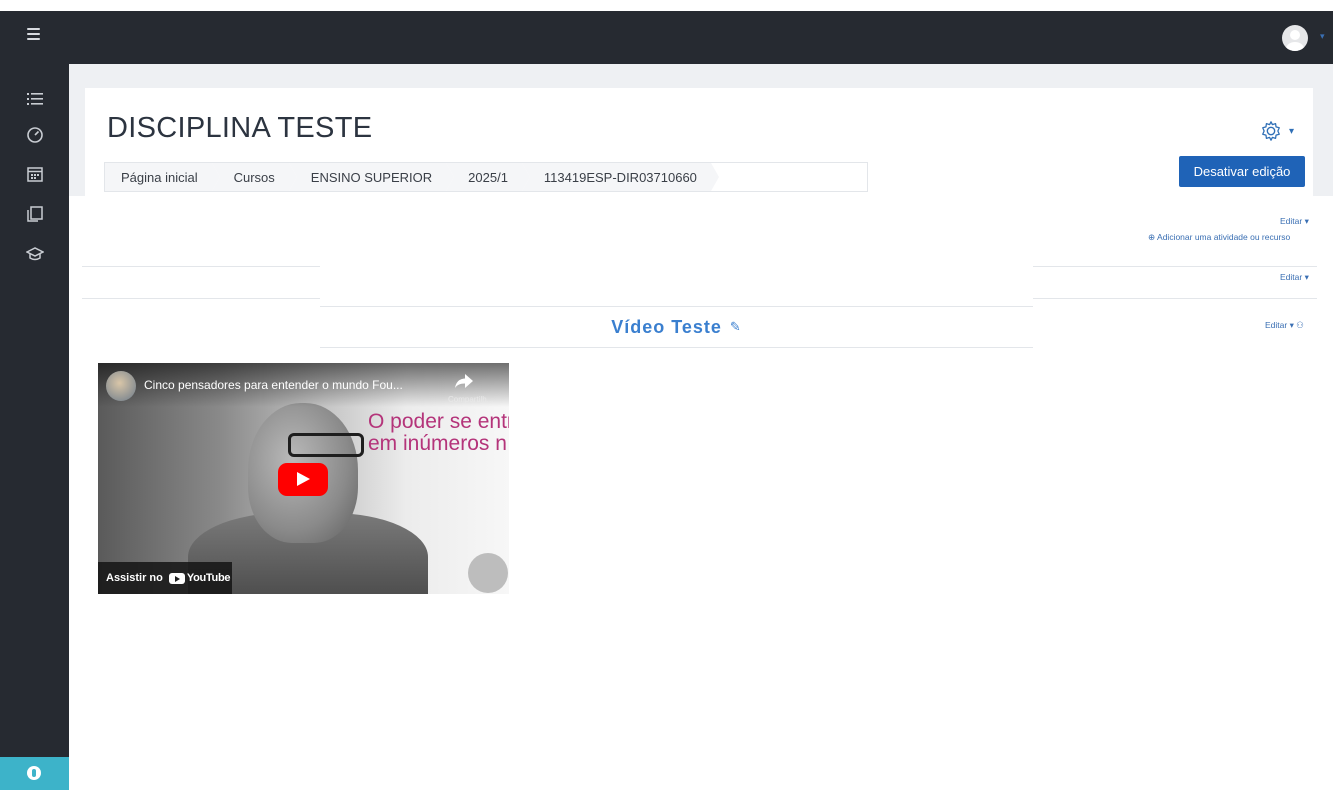  What do you see at coordinates (666, 327) in the screenshot?
I see `section-title-text: Vídeo Teste` at bounding box center [666, 327].